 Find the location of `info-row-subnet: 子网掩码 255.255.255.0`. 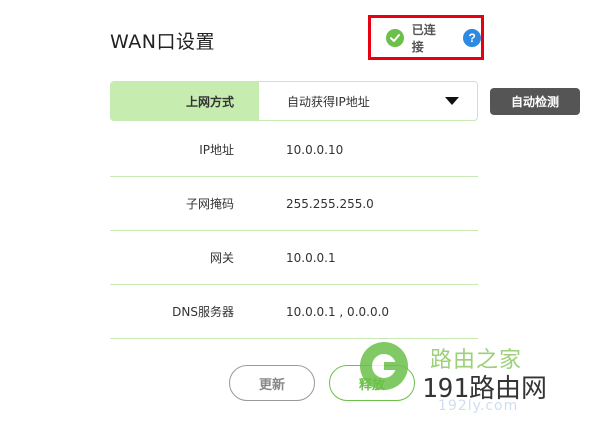

info-row-subnet: 子网掩码 255.255.255.0 is located at coordinates (294, 204).